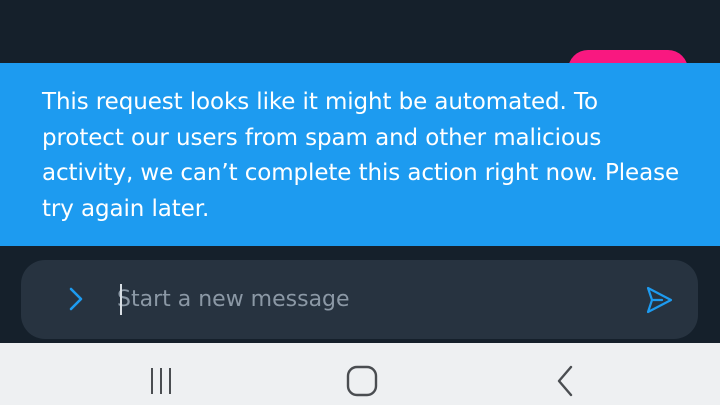 Image resolution: width=720 pixels, height=405 pixels. I want to click on chevron-right-icon, so click(76, 299).